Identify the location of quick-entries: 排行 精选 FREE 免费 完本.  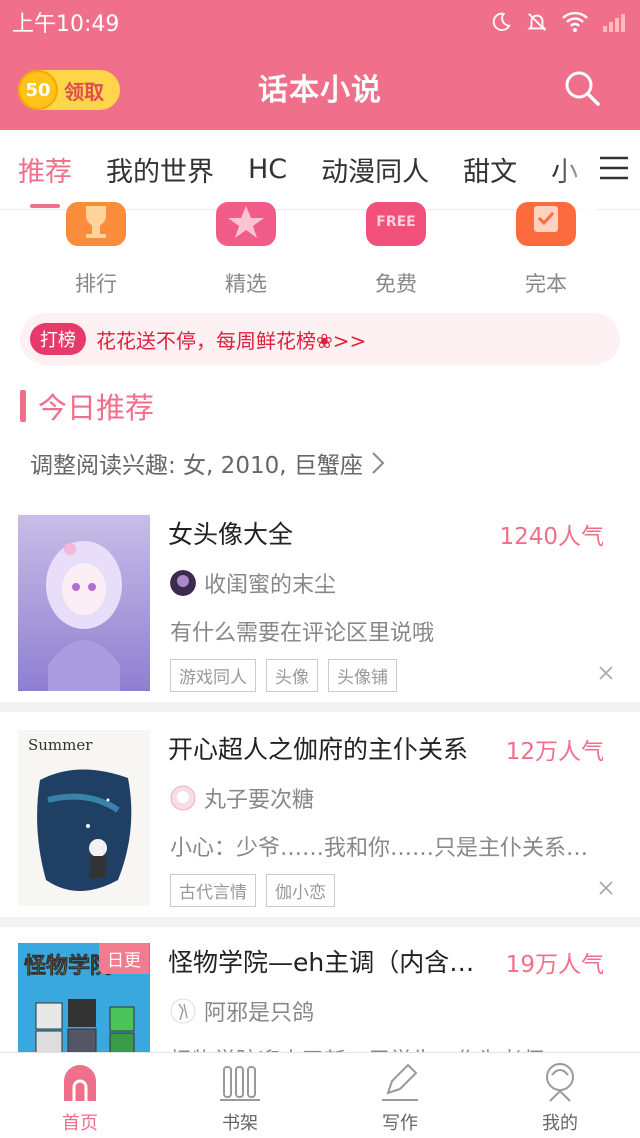
(320, 251).